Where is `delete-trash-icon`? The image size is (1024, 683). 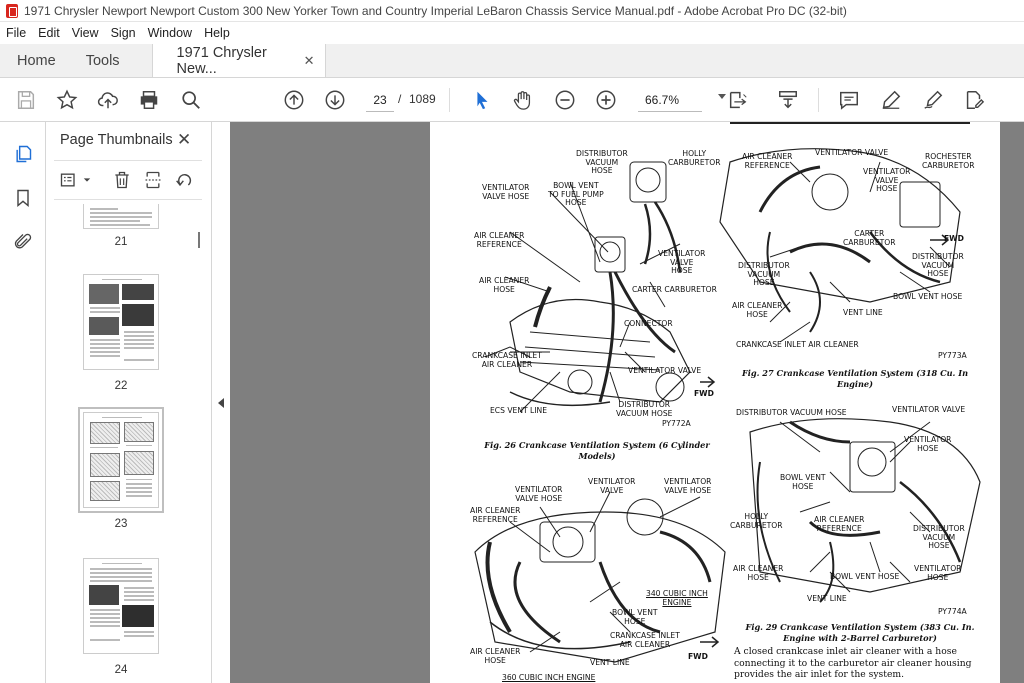 delete-trash-icon is located at coordinates (122, 180).